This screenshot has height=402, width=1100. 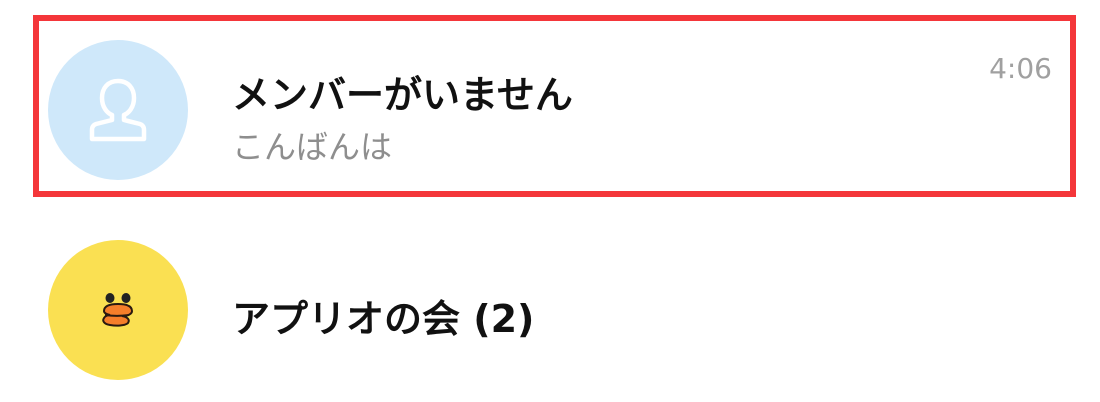 I want to click on chat-last-message: こんばんは, so click(x=312, y=147).